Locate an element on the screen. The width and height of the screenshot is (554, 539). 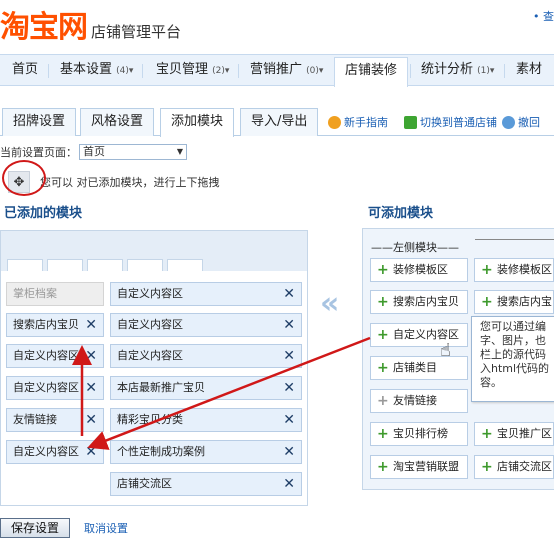
module-label: 掌柜档案 is located at coordinates (35, 293).